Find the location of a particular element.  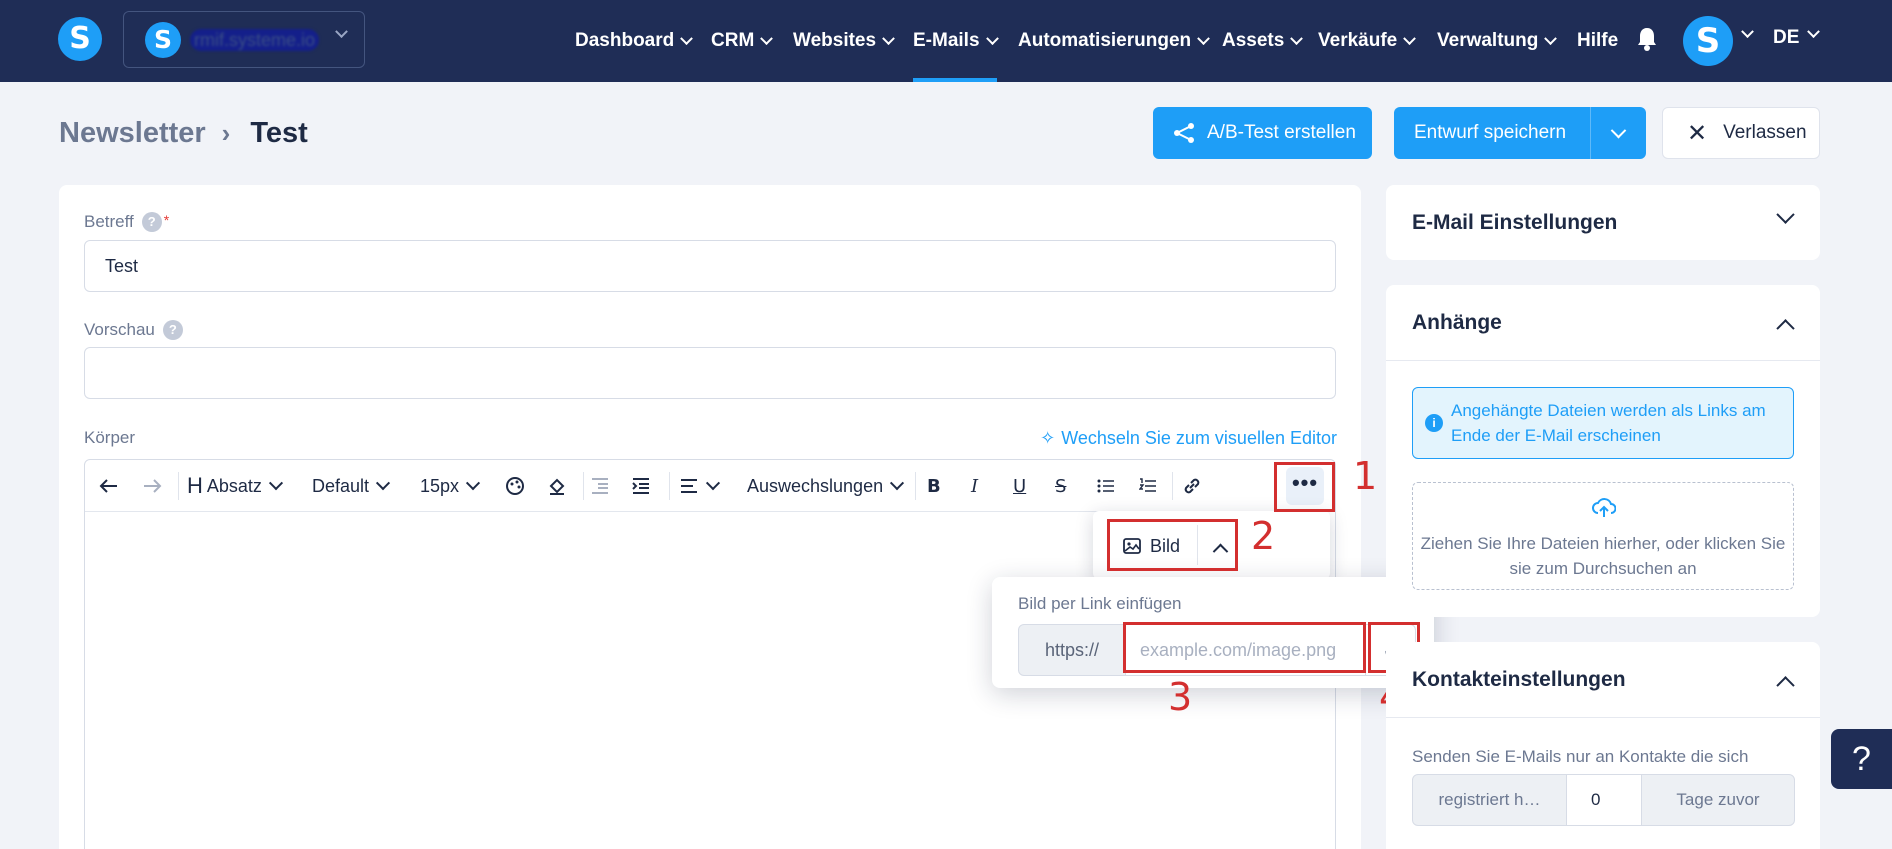

numbered-list-icon is located at coordinates (1148, 486).